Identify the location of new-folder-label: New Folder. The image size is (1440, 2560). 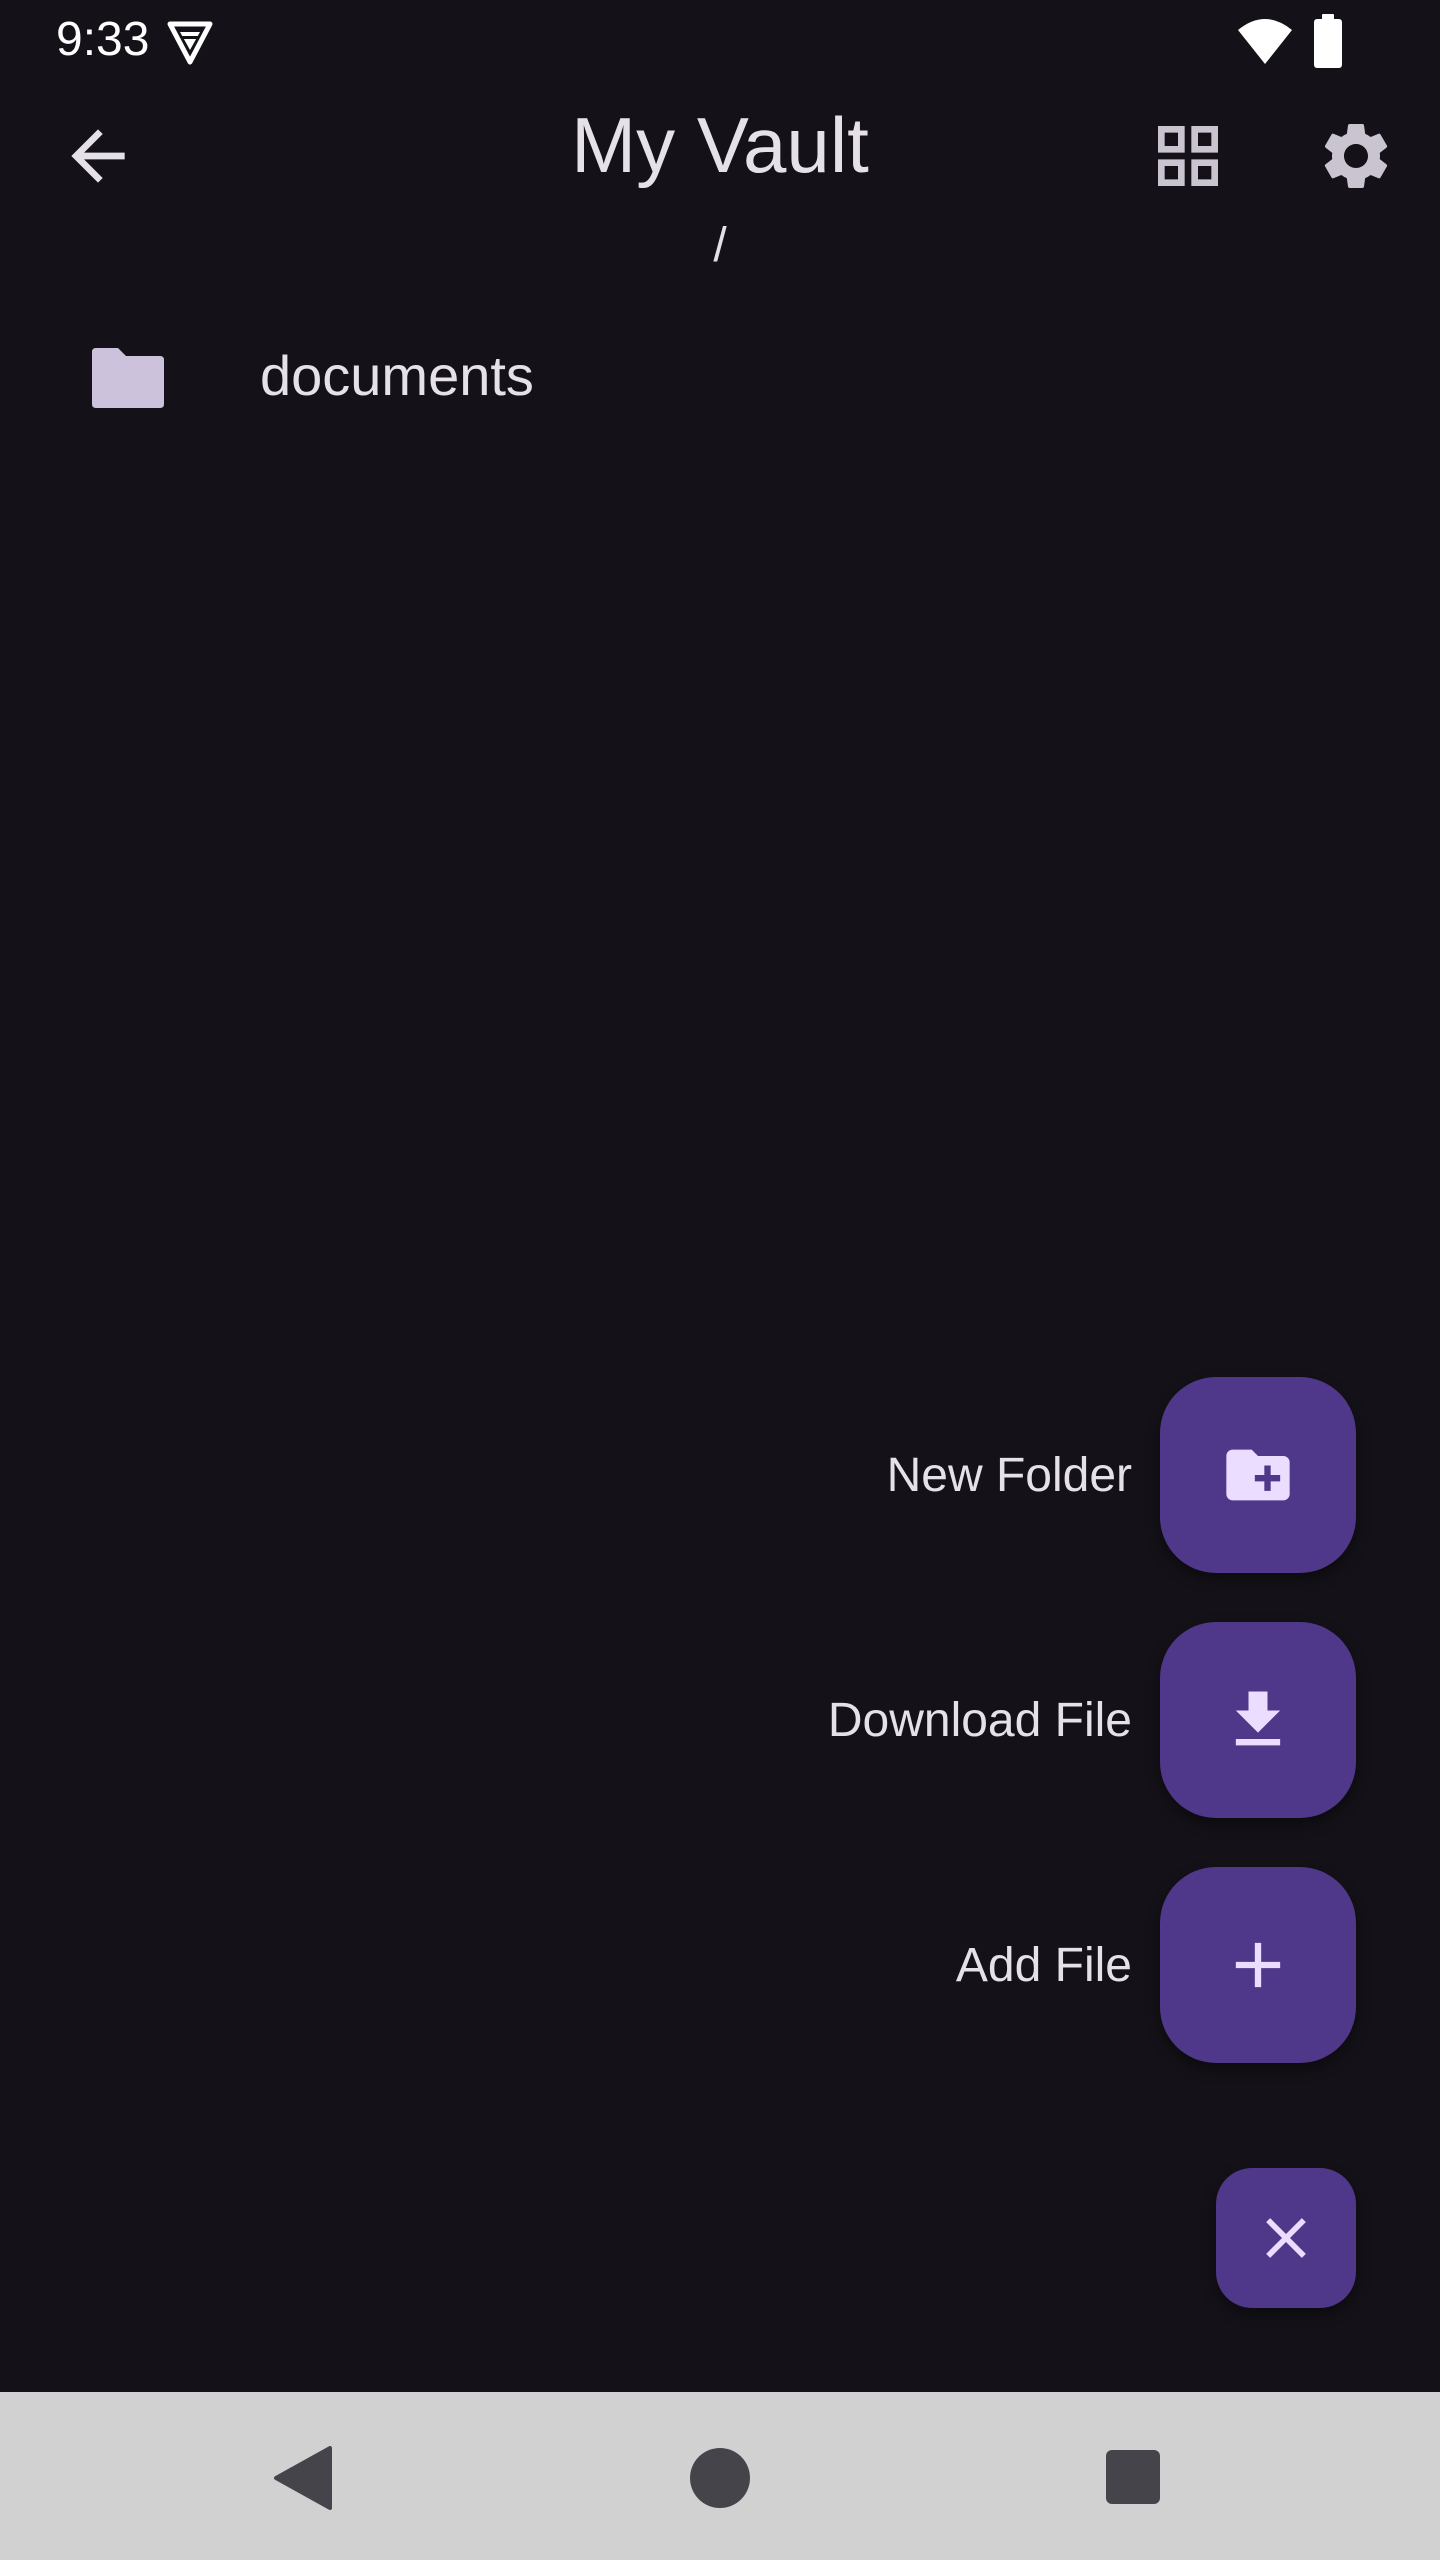
(1009, 1476).